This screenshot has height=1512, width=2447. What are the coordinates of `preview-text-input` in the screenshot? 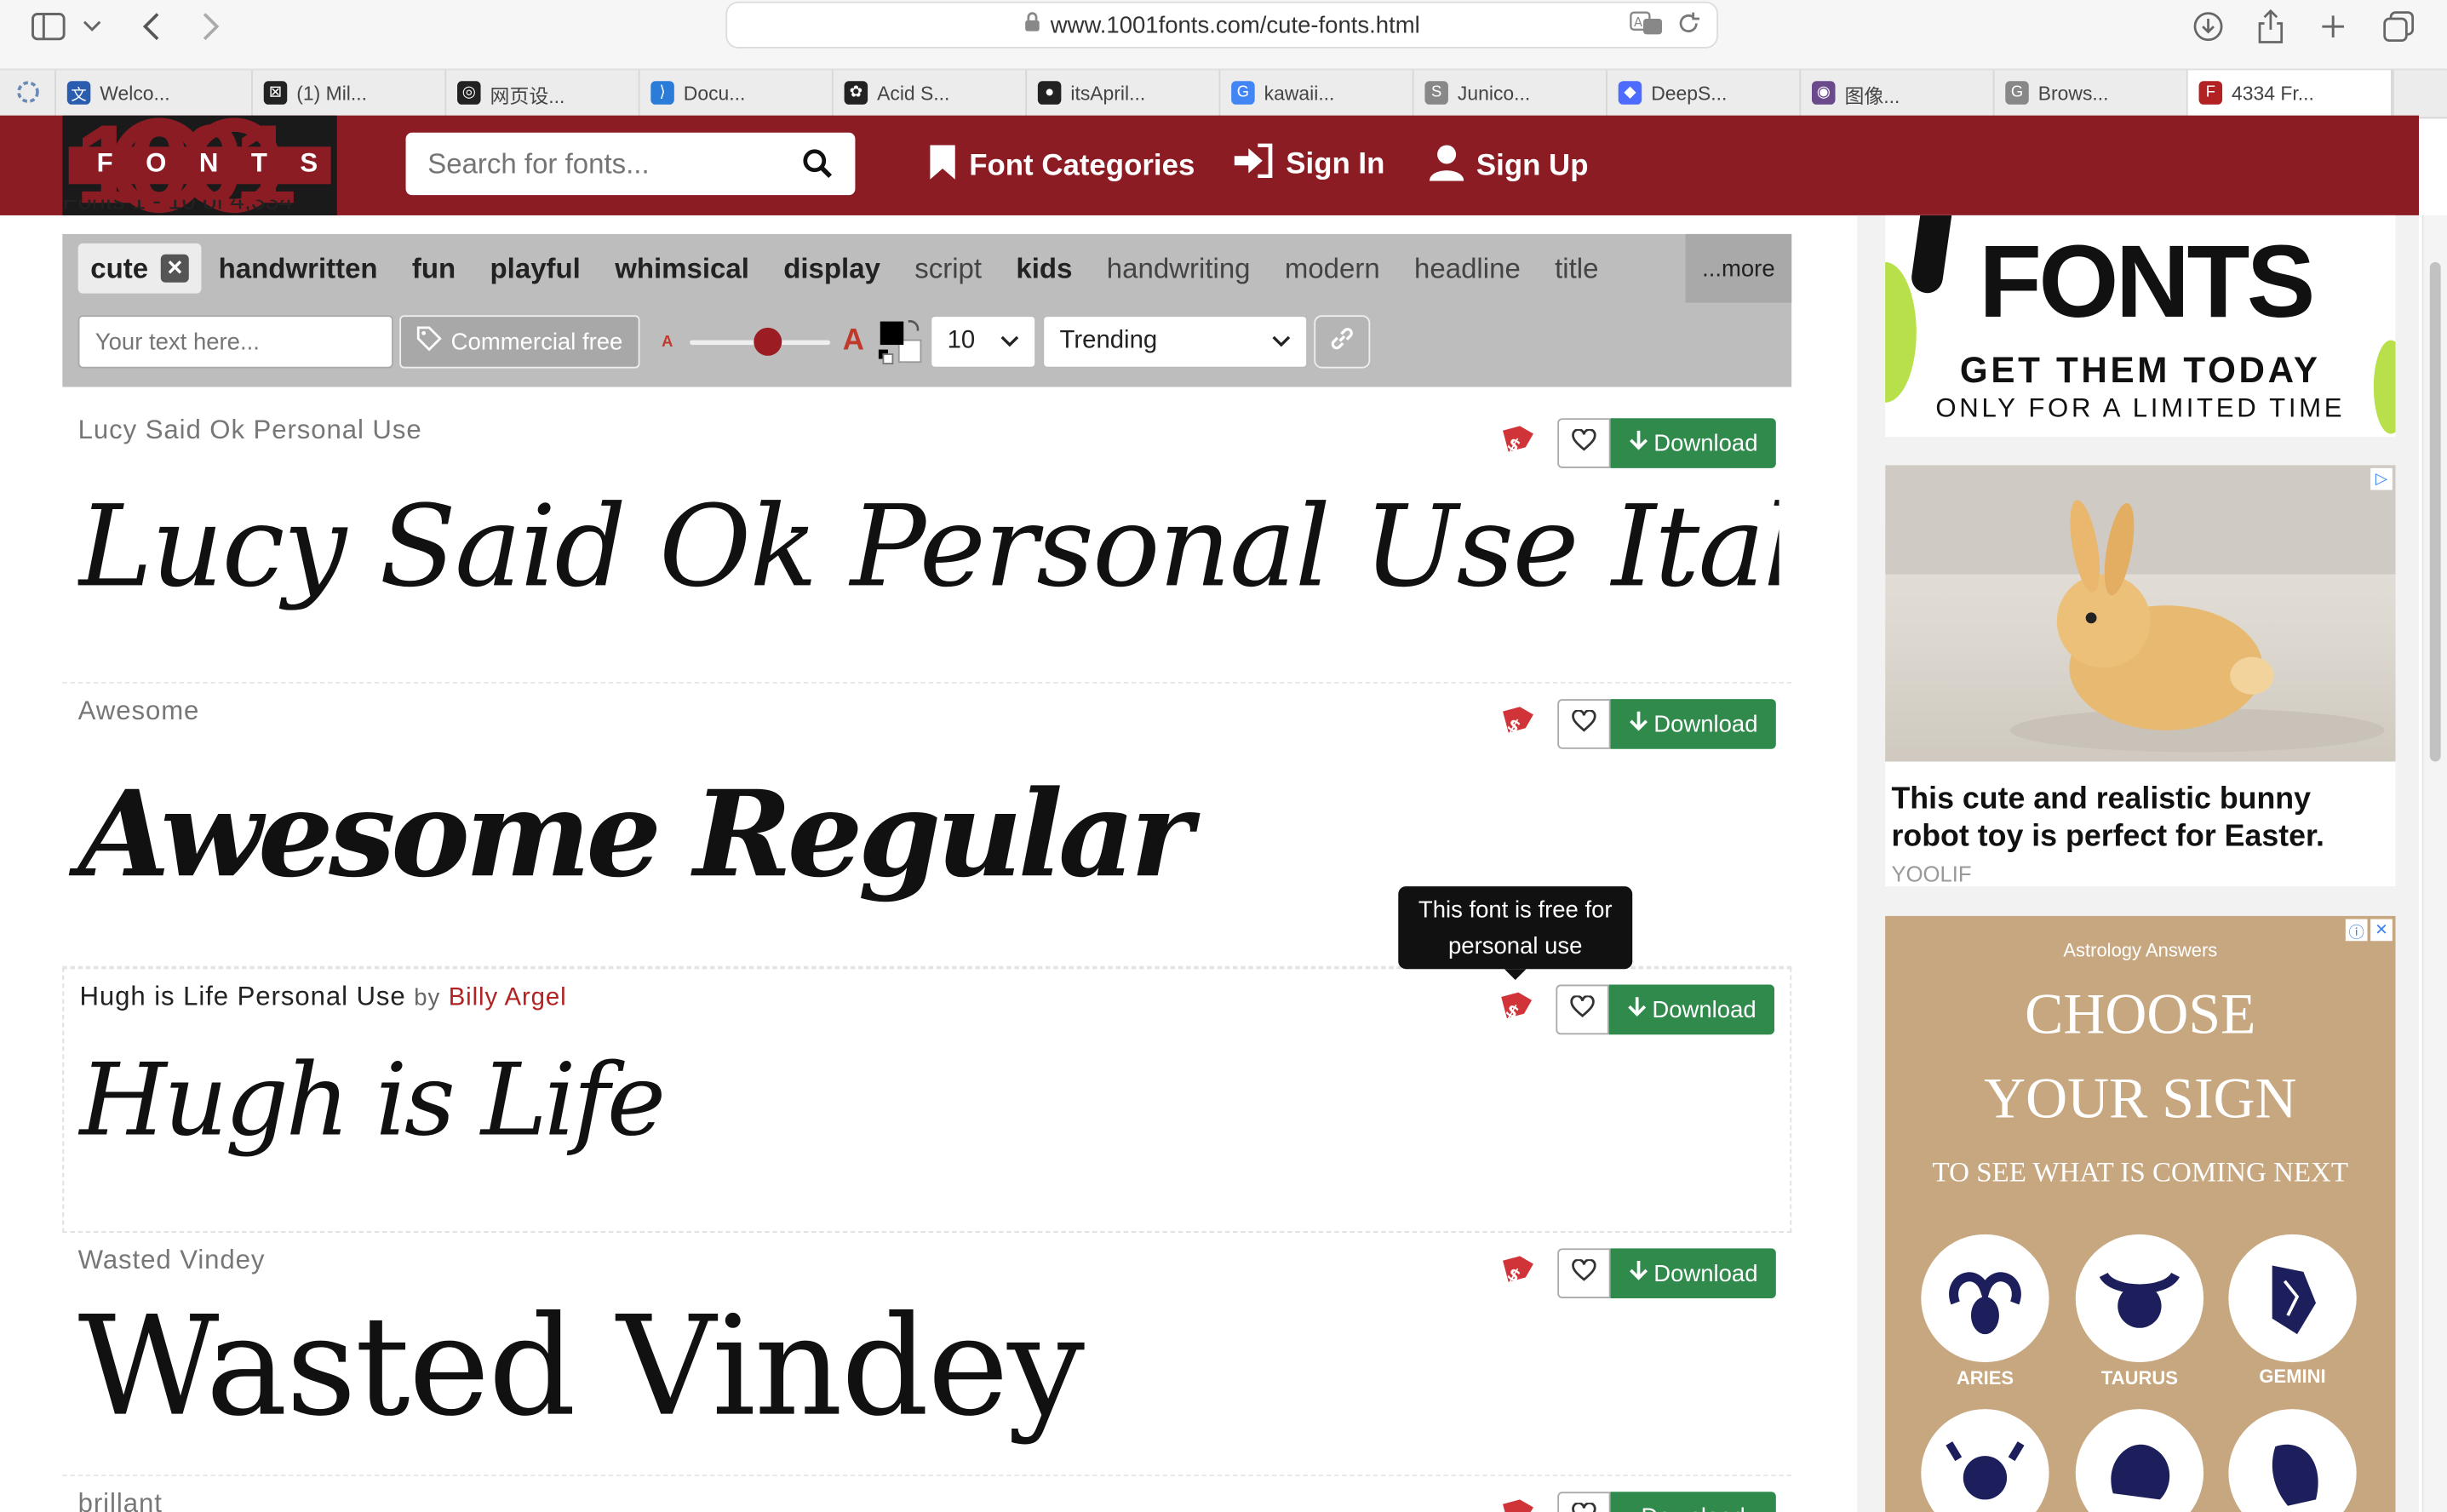 It's located at (235, 342).